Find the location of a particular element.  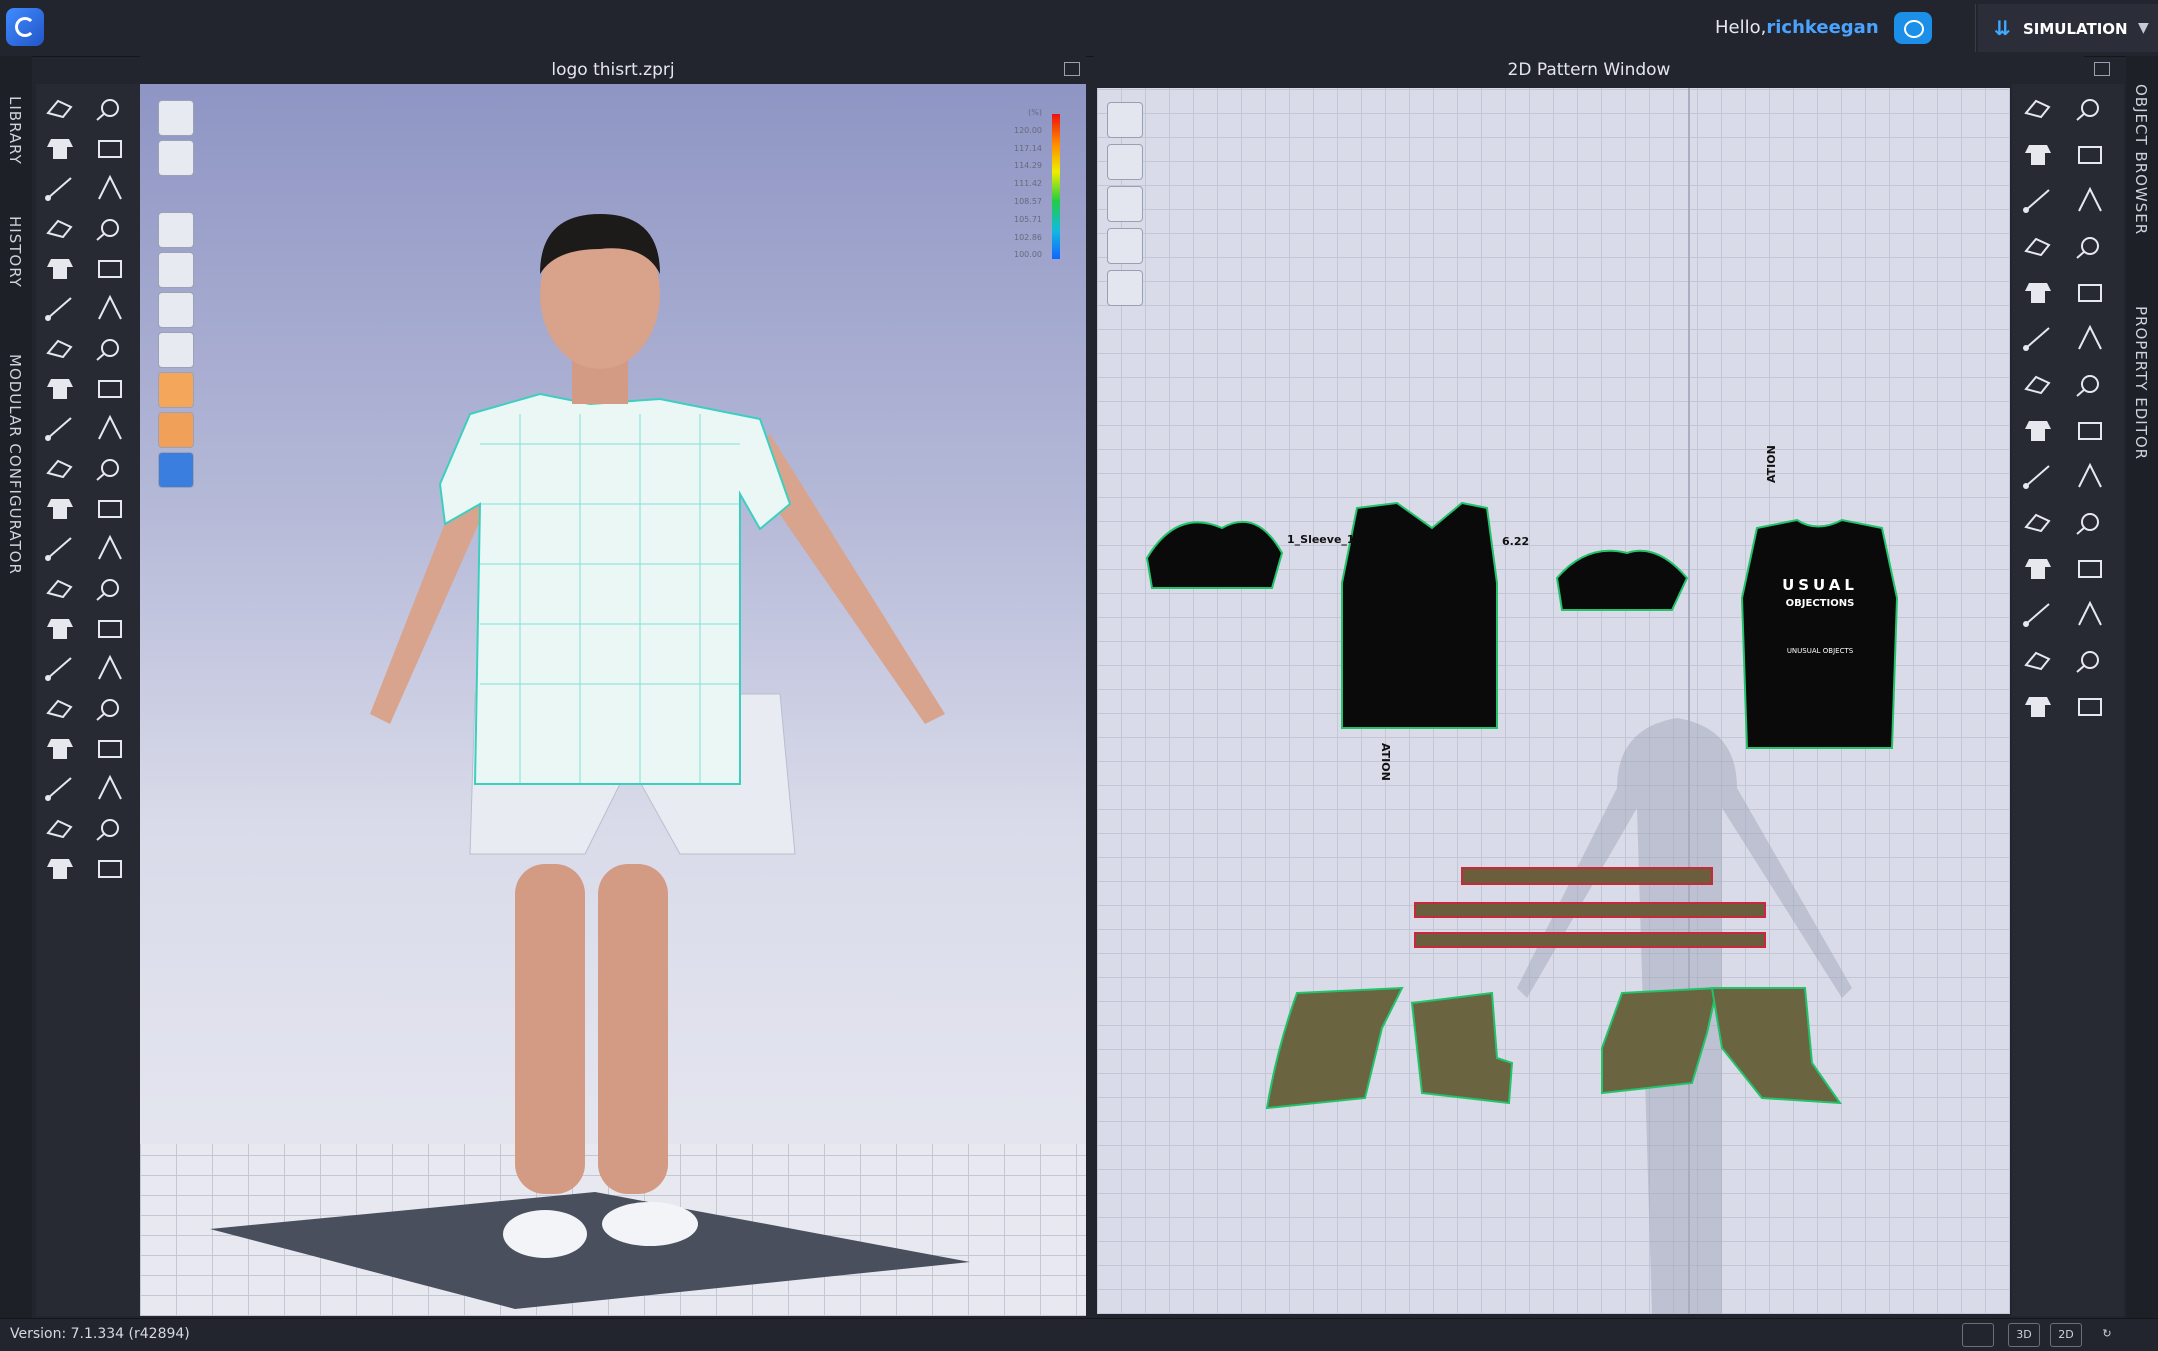

check-sewing-icon is located at coordinates (110, 308).